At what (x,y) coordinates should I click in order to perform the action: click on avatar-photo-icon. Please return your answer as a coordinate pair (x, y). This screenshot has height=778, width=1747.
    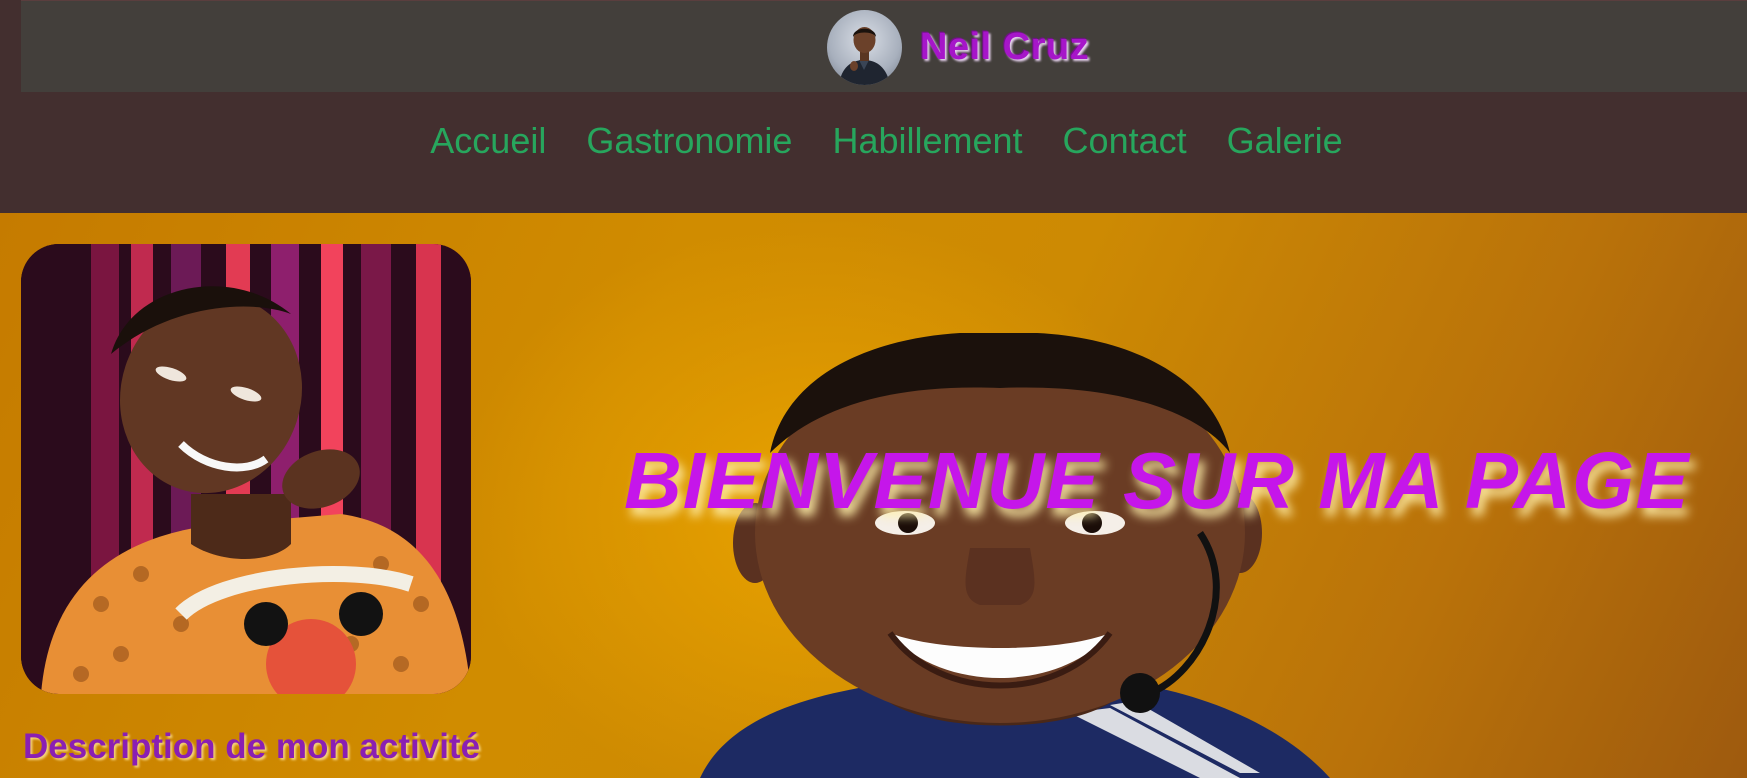
    Looking at the image, I should click on (864, 55).